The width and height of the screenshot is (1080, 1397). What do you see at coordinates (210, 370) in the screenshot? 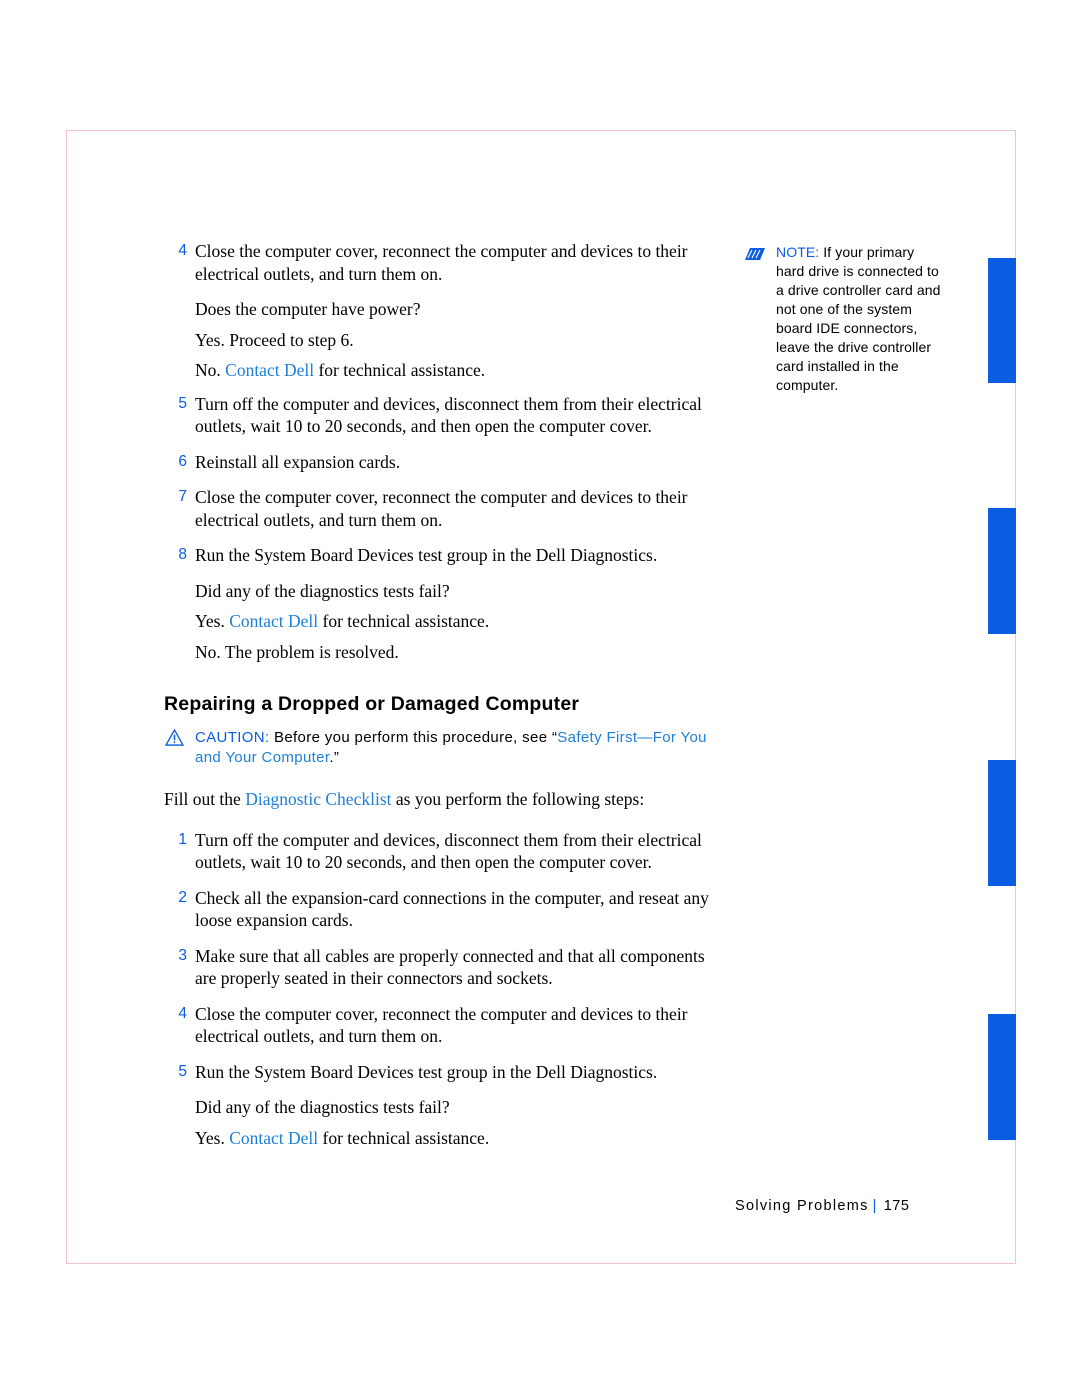
I see `answer-prefix: No.` at bounding box center [210, 370].